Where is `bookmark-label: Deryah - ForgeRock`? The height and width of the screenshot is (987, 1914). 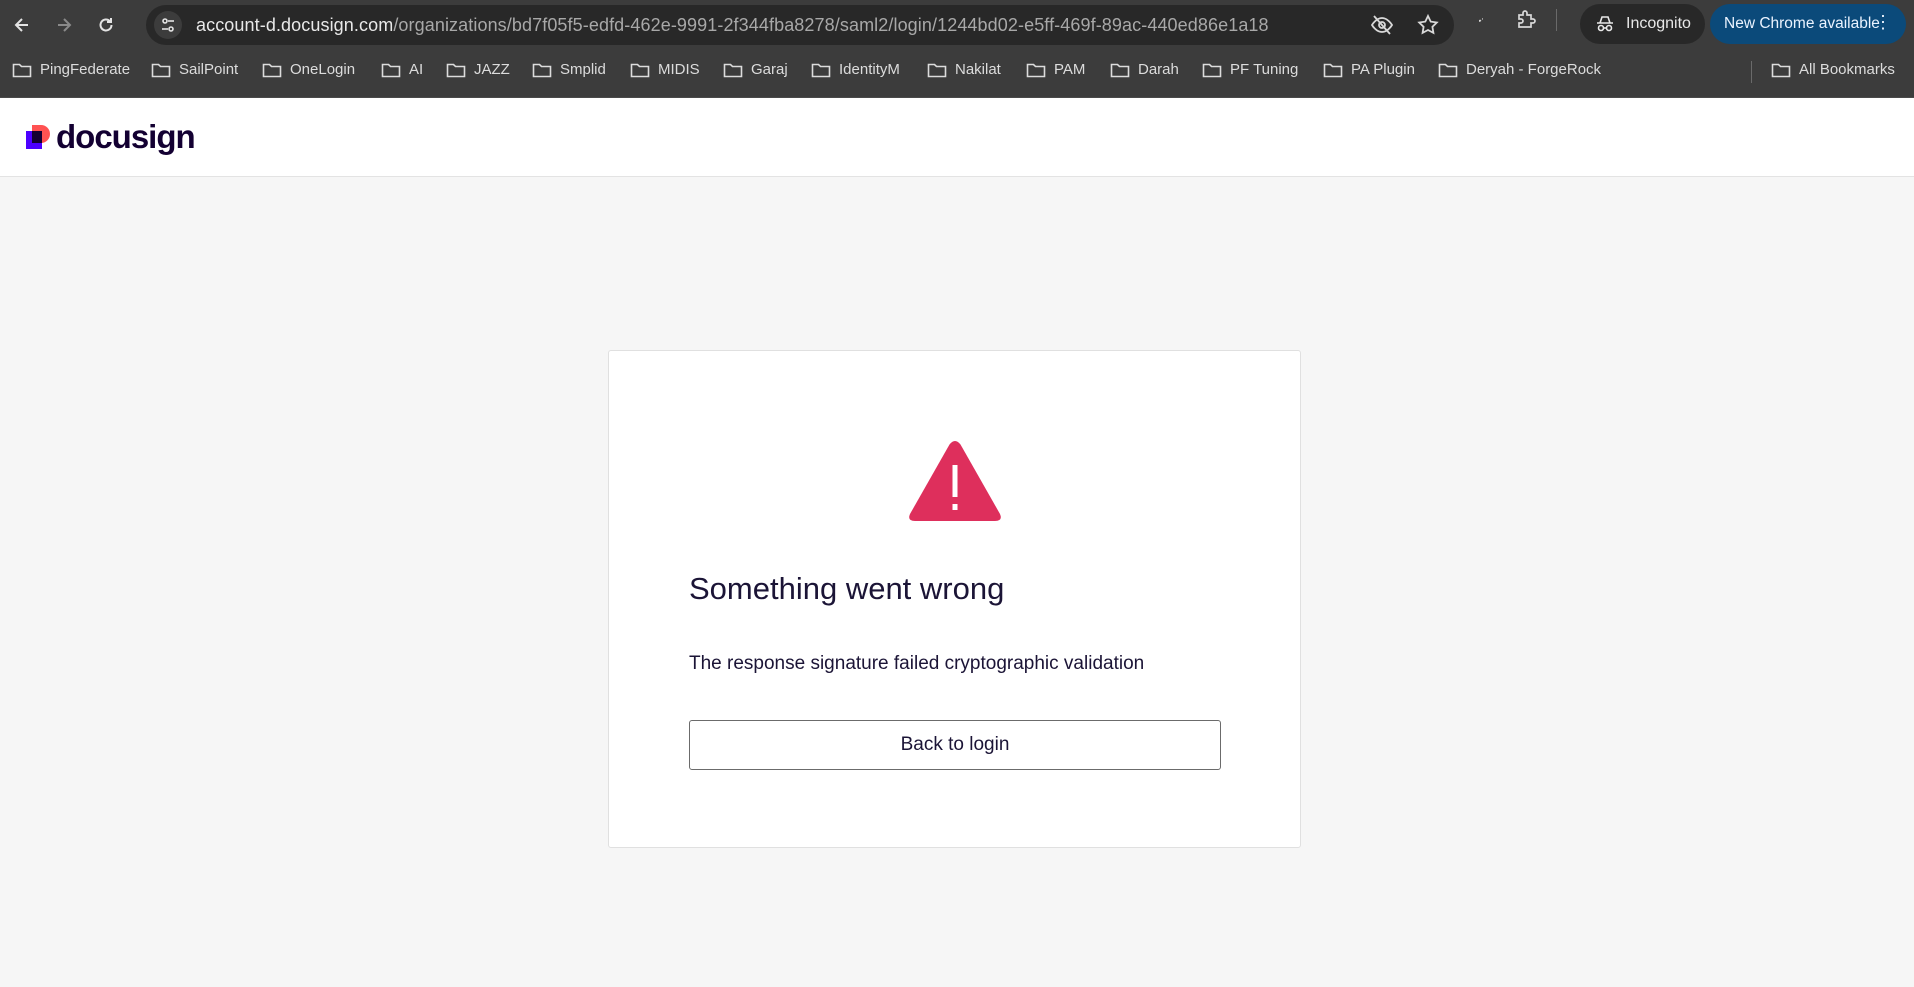
bookmark-label: Deryah - ForgeRock is located at coordinates (1534, 69).